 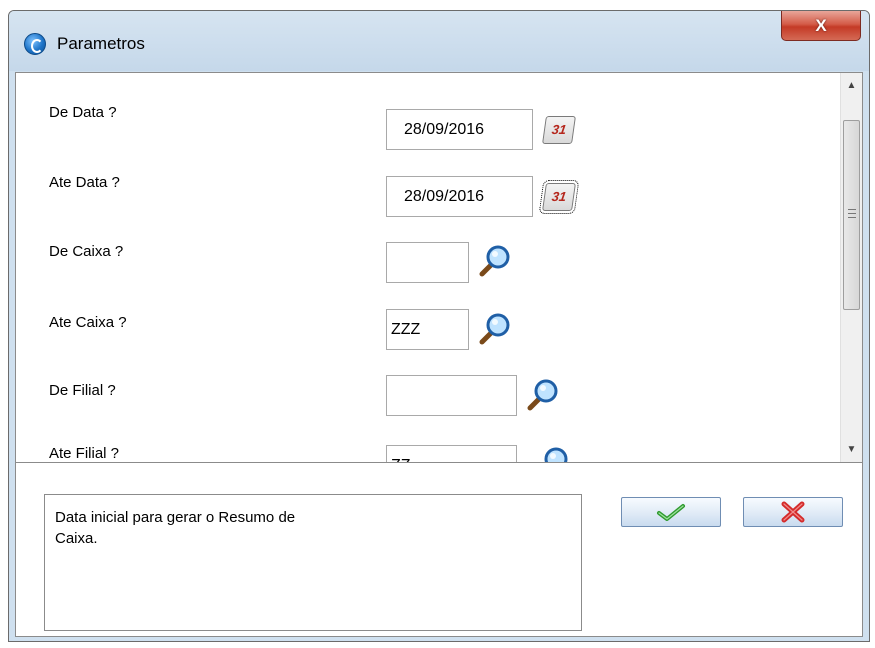 I want to click on grip-icon, so click(x=852, y=213).